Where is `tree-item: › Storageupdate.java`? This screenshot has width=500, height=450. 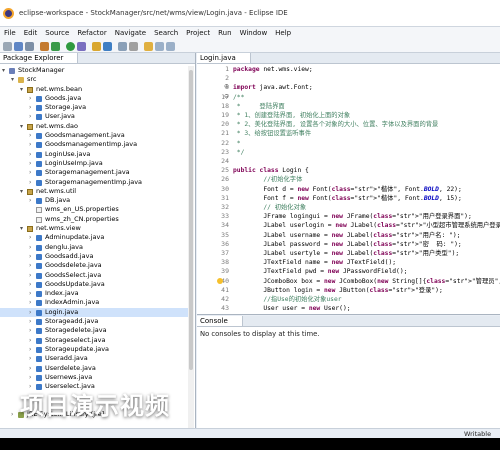
tree-item: › Storageupdate.java is located at coordinates (95, 349).